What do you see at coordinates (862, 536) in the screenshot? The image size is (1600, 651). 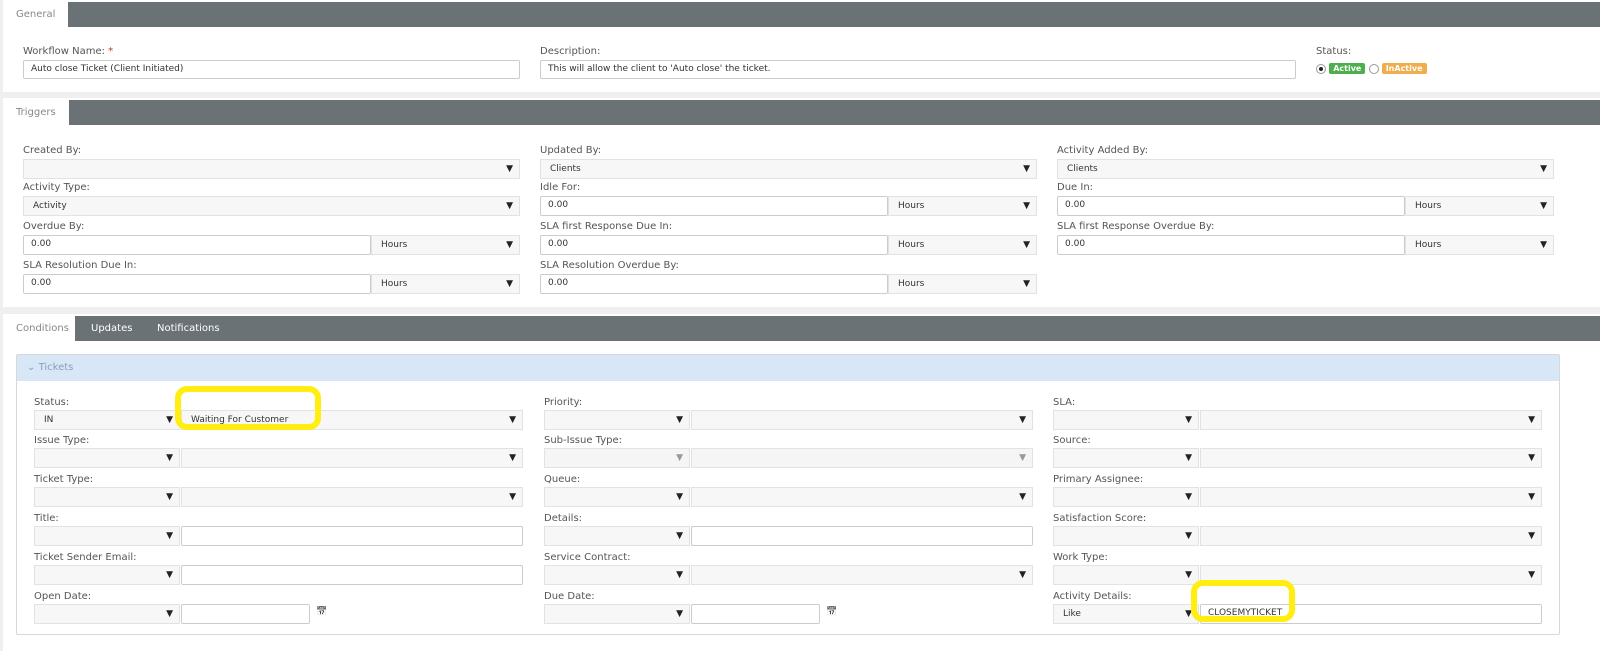 I see `details-input` at bounding box center [862, 536].